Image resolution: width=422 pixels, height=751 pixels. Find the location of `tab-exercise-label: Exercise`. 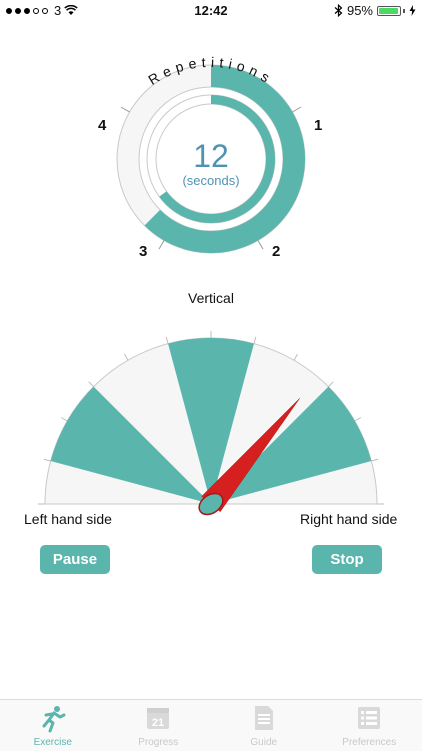

tab-exercise-label: Exercise is located at coordinates (53, 742).